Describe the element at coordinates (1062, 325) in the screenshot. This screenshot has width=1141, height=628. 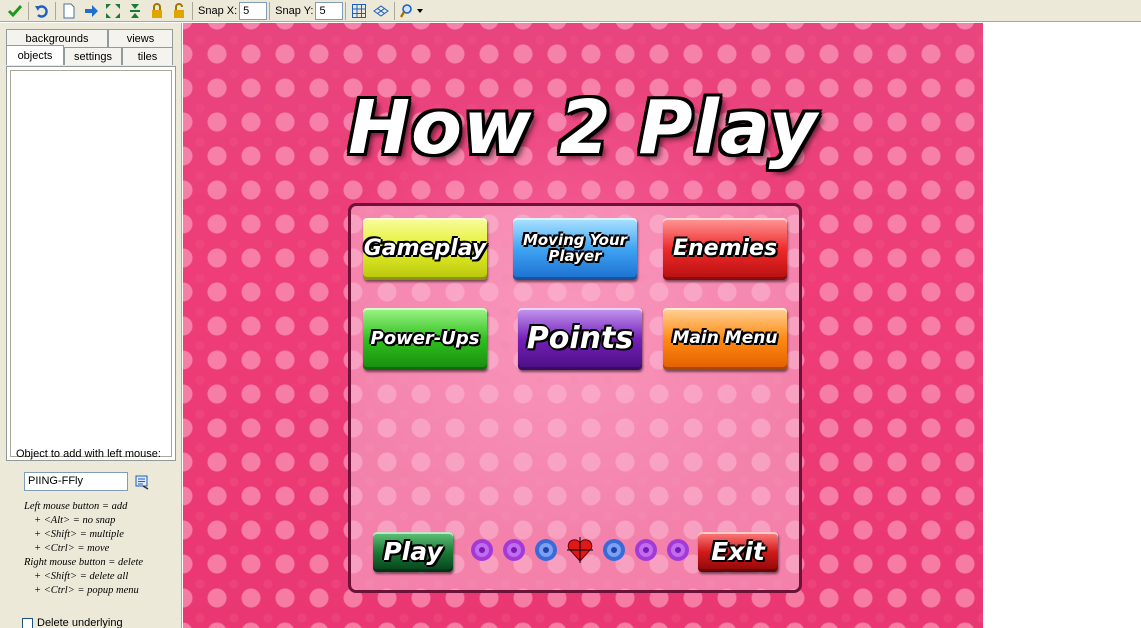
I see `empty-workspace` at that location.